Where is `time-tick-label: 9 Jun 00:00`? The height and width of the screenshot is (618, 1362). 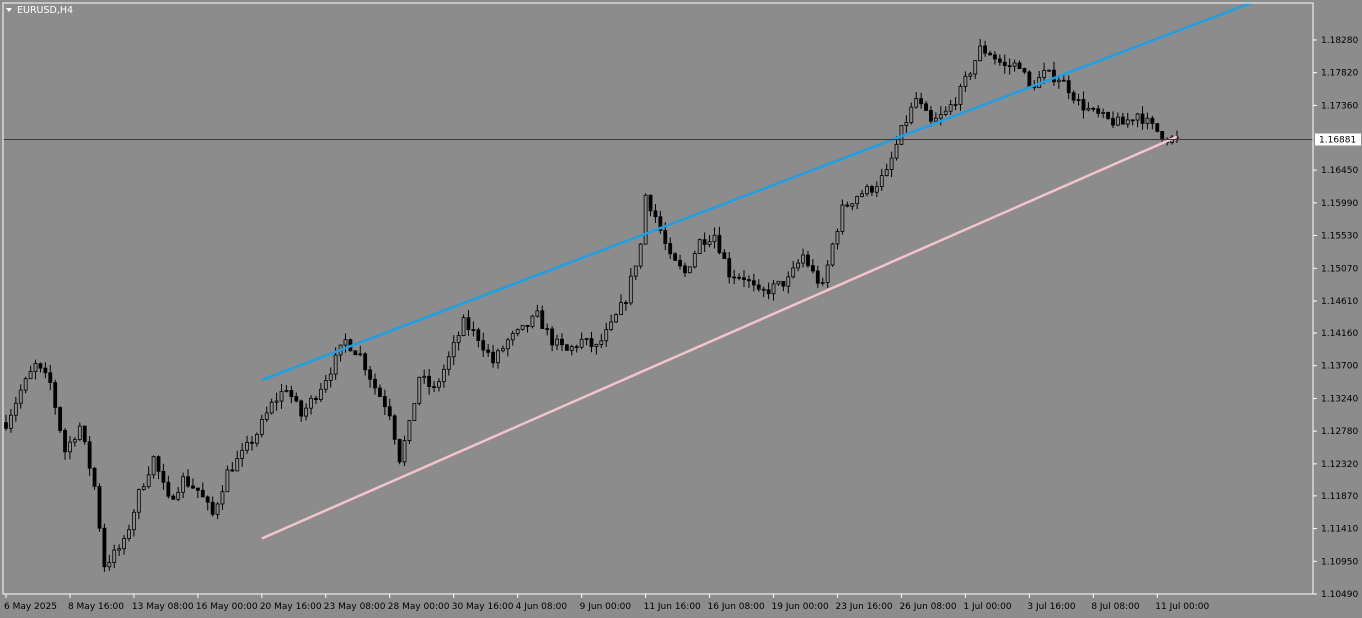
time-tick-label: 9 Jun 00:00 is located at coordinates (606, 607).